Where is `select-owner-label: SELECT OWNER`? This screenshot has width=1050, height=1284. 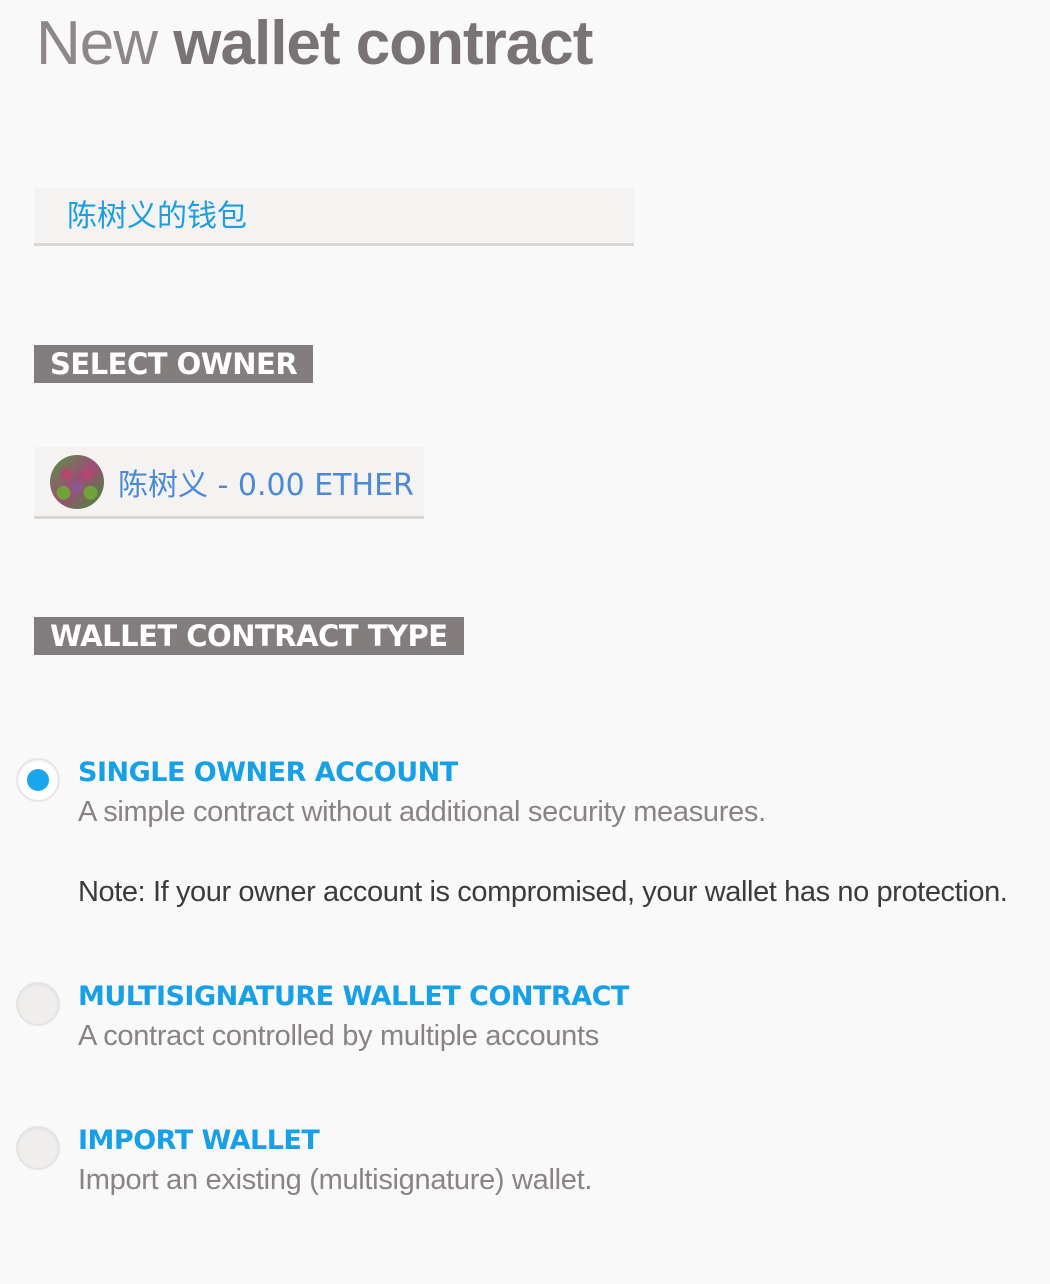
select-owner-label: SELECT OWNER is located at coordinates (174, 364).